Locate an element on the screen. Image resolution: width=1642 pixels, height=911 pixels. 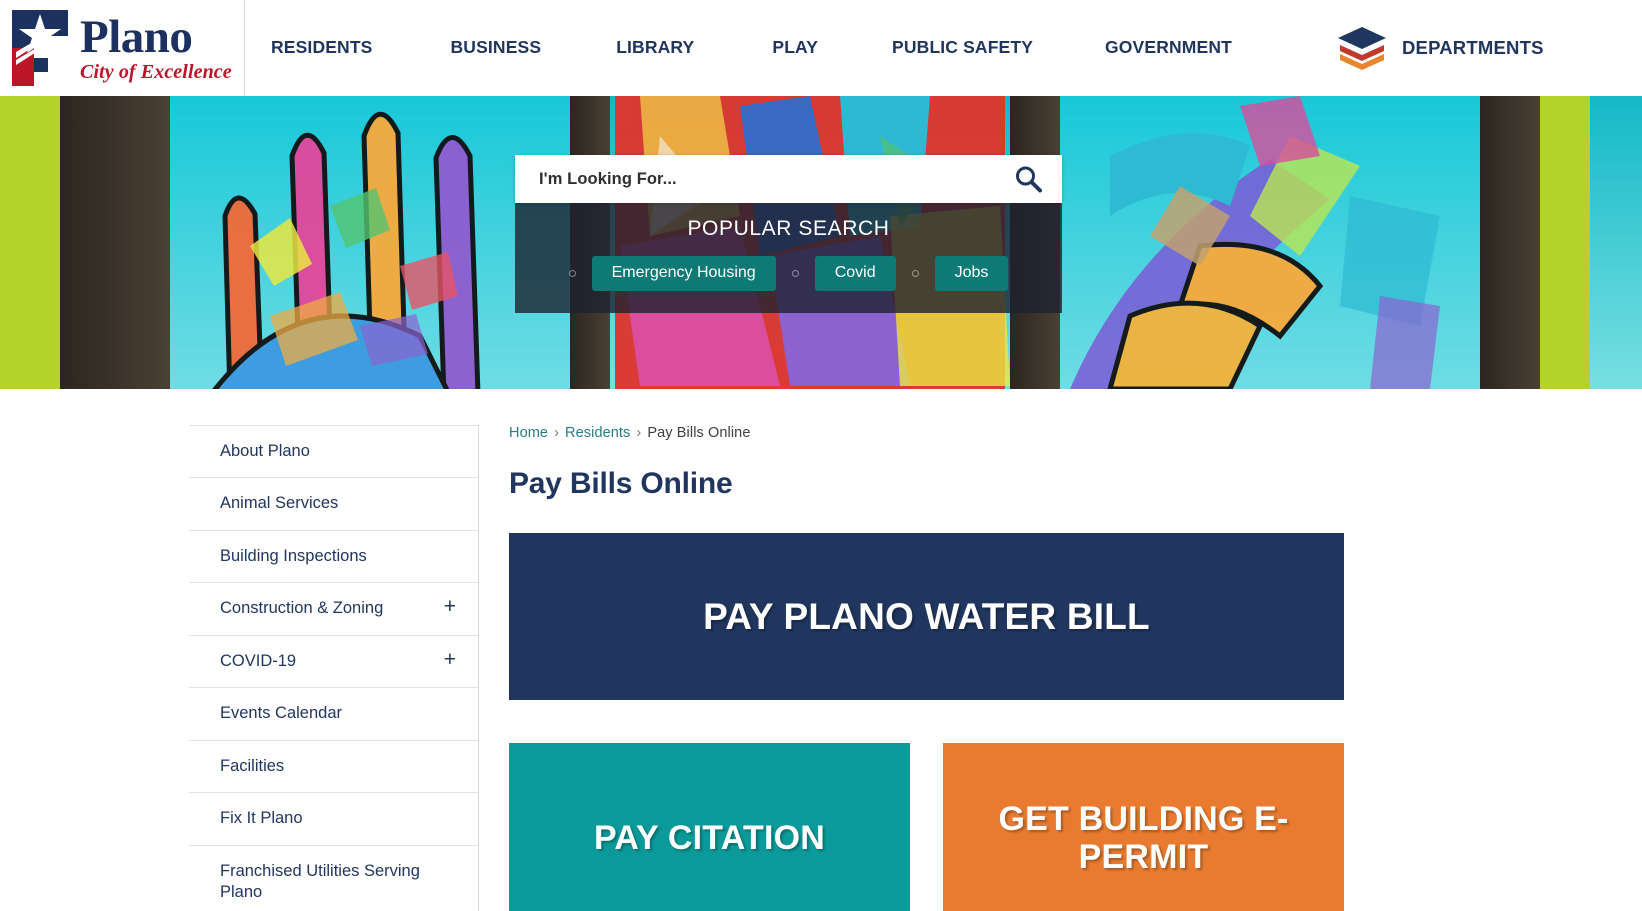
card-pay-plano-water-bill: PAY PLANO WATER BILL is located at coordinates (926, 616).